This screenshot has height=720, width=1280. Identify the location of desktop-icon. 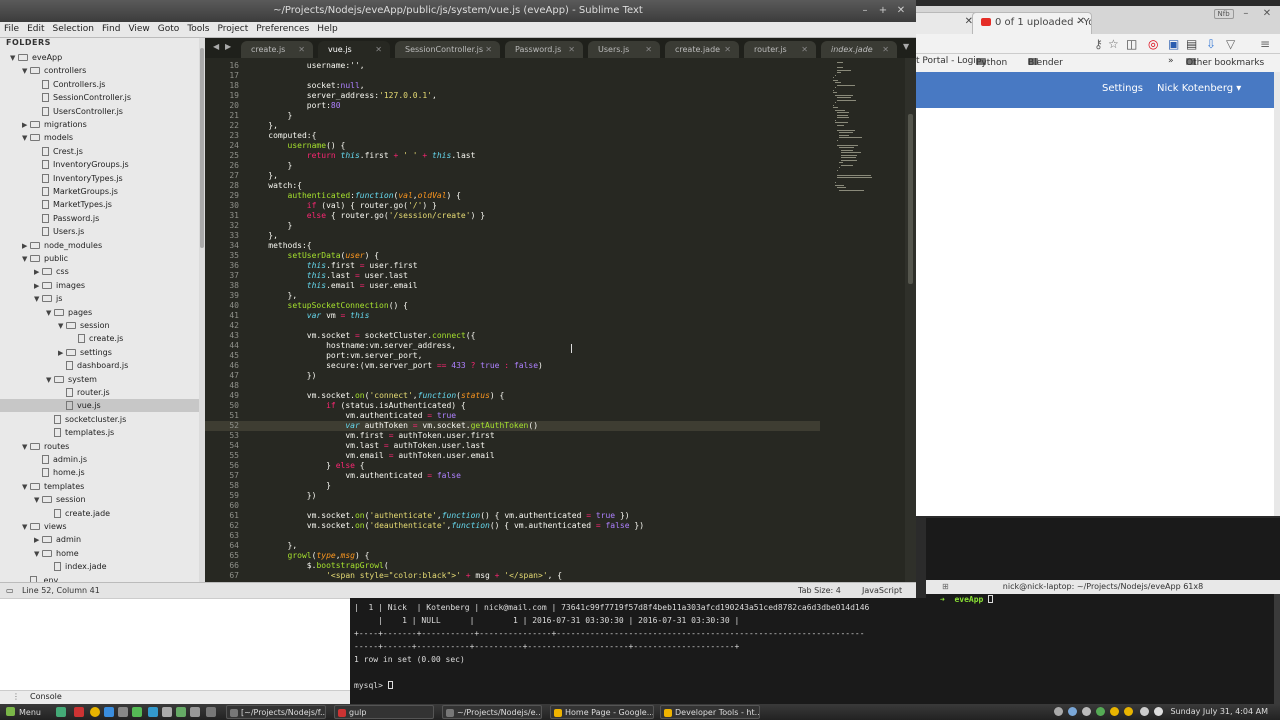
(61, 712).